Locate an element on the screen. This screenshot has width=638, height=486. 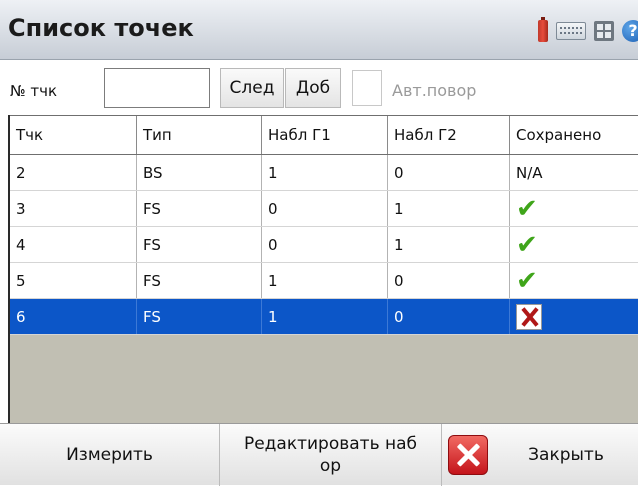
help-icon: ? is located at coordinates (630, 31).